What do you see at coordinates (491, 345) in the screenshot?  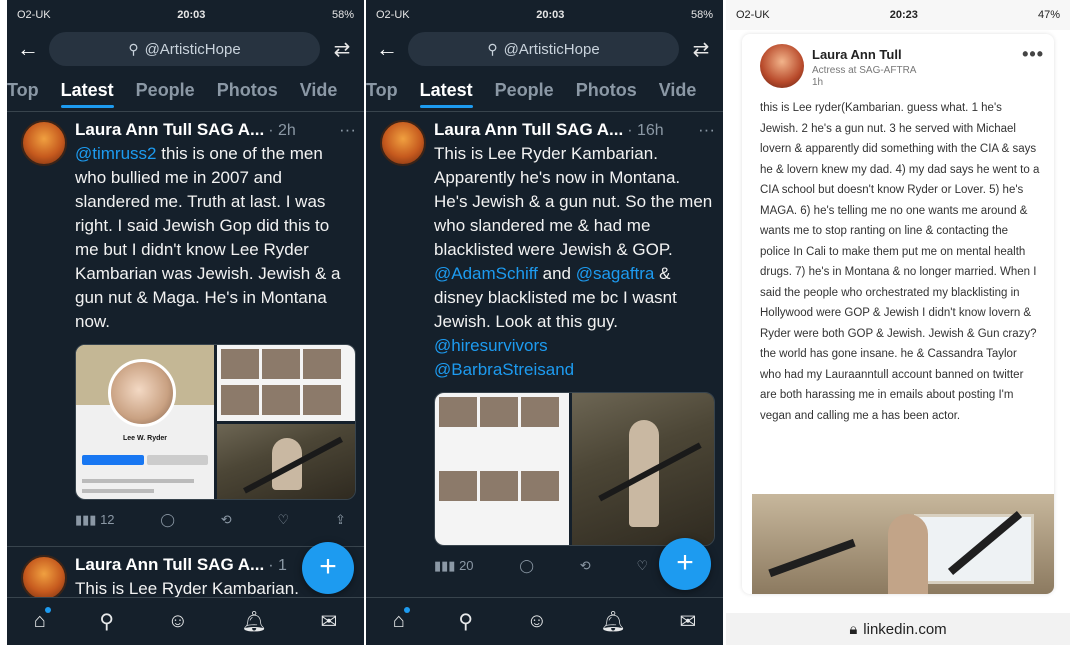 I see `mention-link: @hiresurvivors` at bounding box center [491, 345].